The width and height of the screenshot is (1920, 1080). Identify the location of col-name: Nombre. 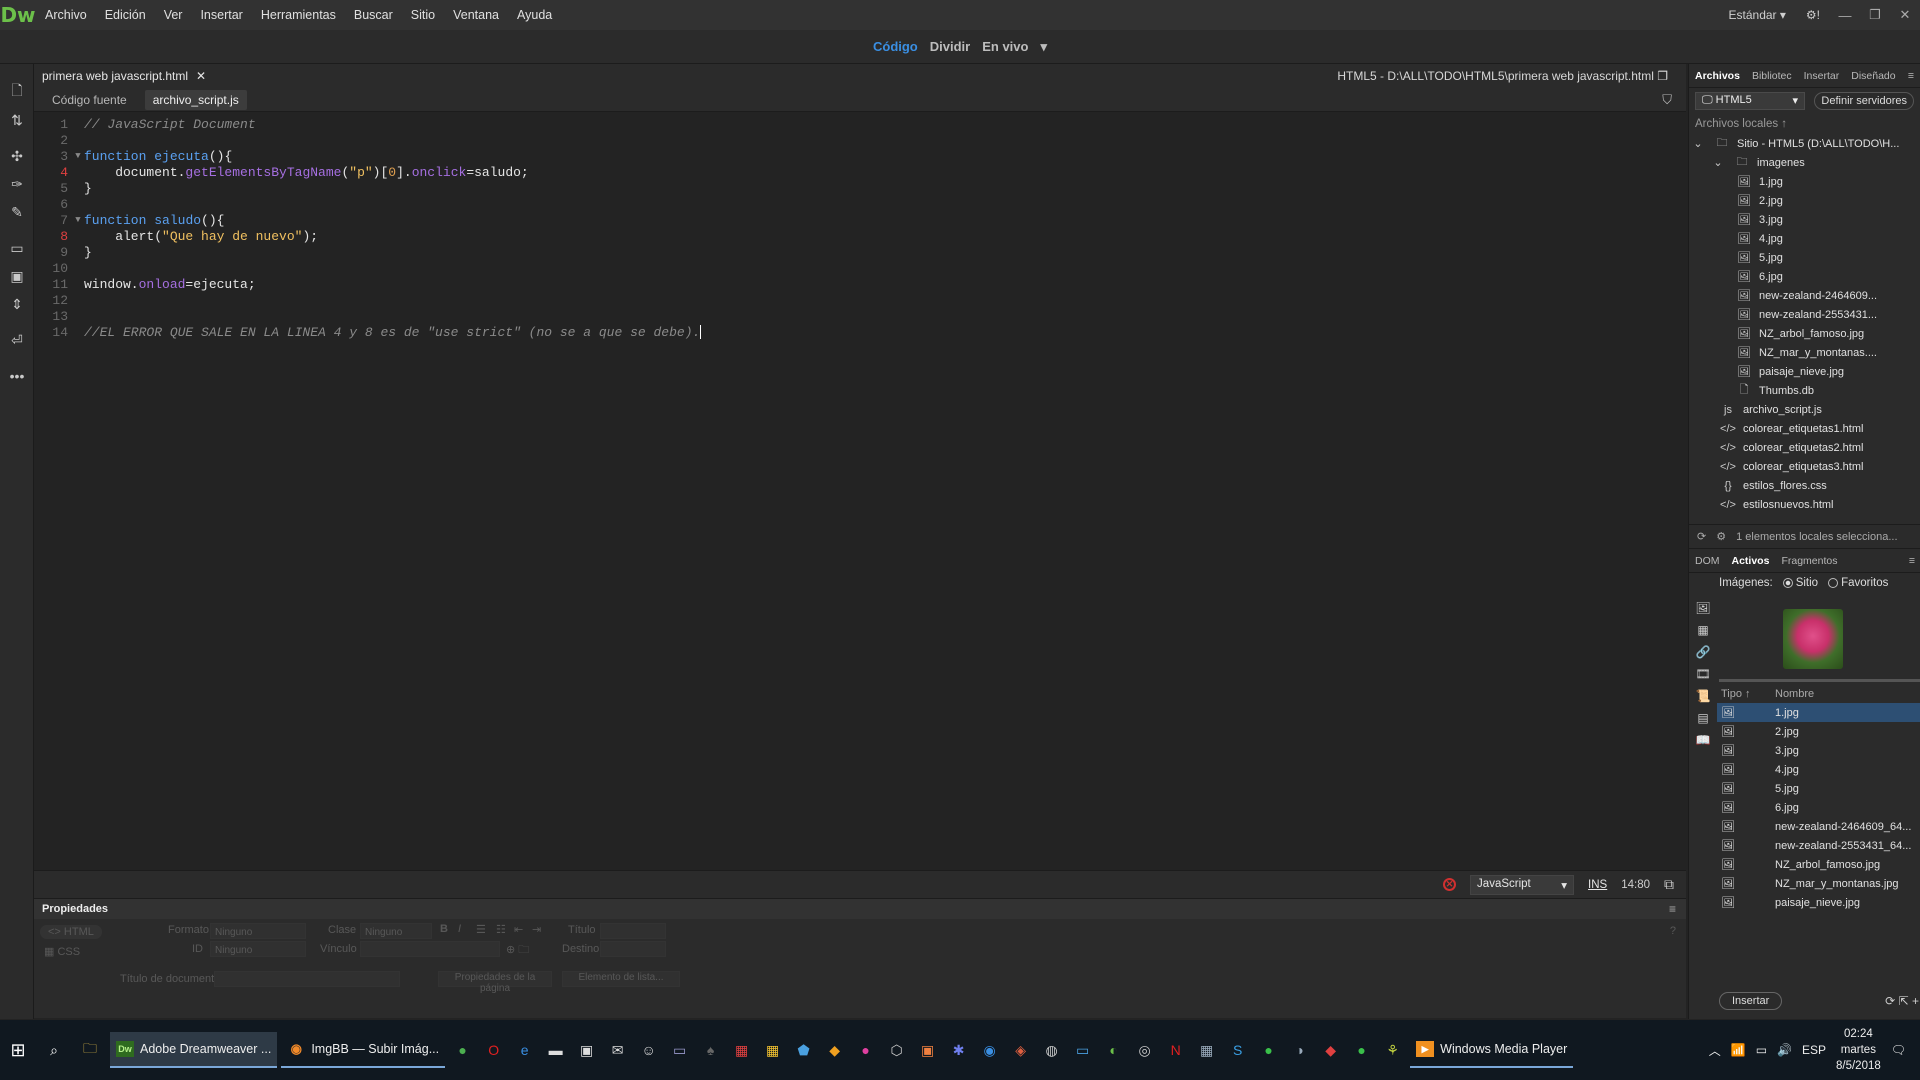
(1794, 694).